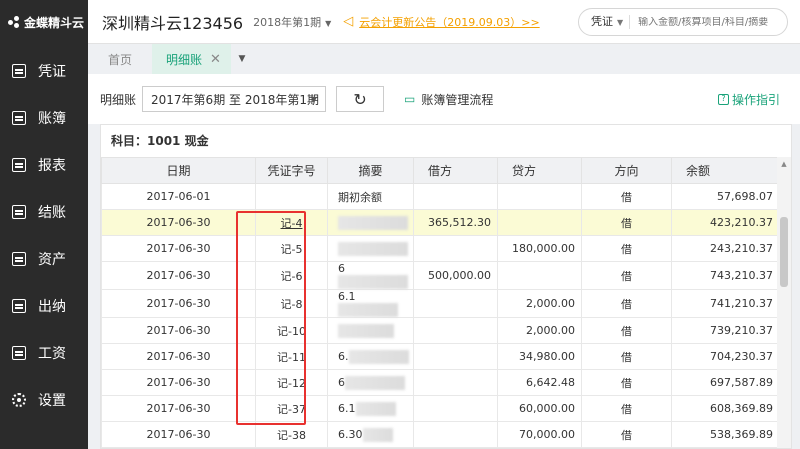 The image size is (800, 449). Describe the element at coordinates (19, 118) in the screenshot. I see `ledger-icon` at that location.